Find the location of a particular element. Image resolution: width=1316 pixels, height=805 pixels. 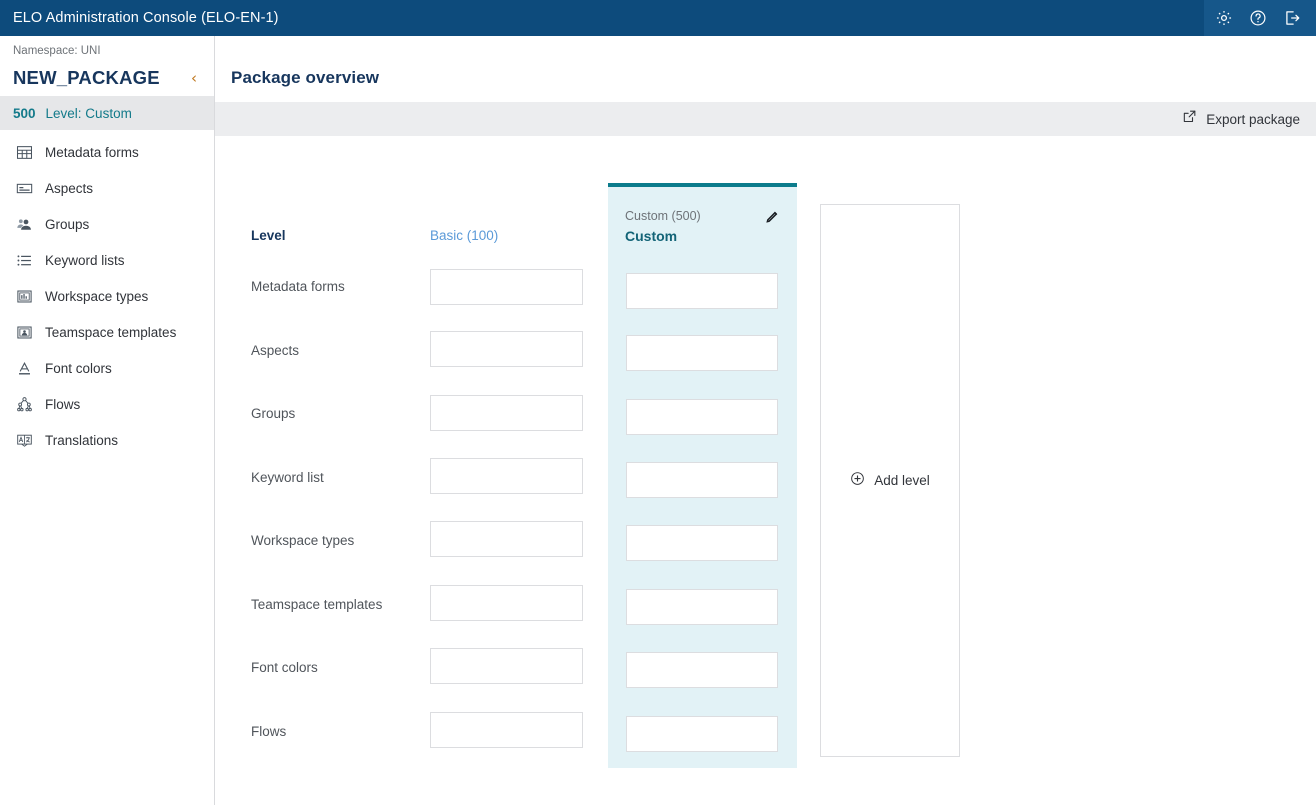

translations-icon is located at coordinates (24, 440).